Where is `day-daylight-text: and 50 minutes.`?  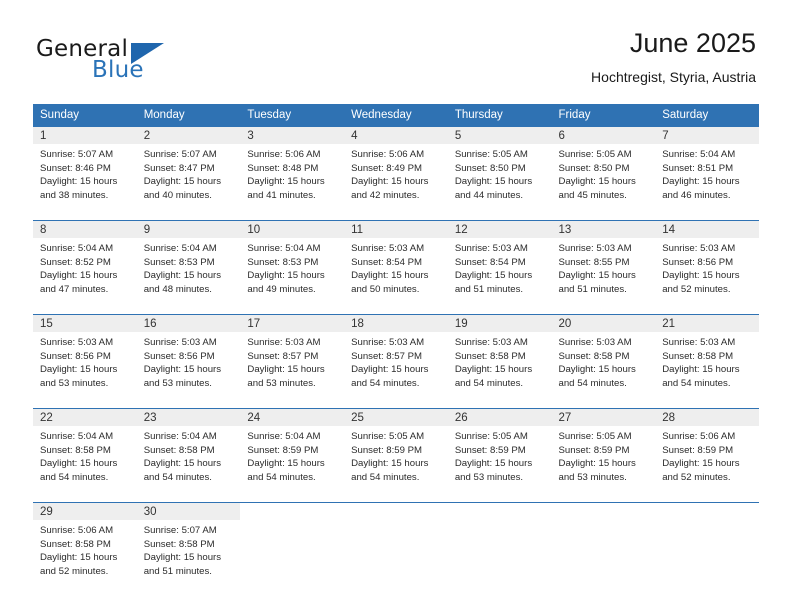 day-daylight-text: and 50 minutes. is located at coordinates (385, 289).